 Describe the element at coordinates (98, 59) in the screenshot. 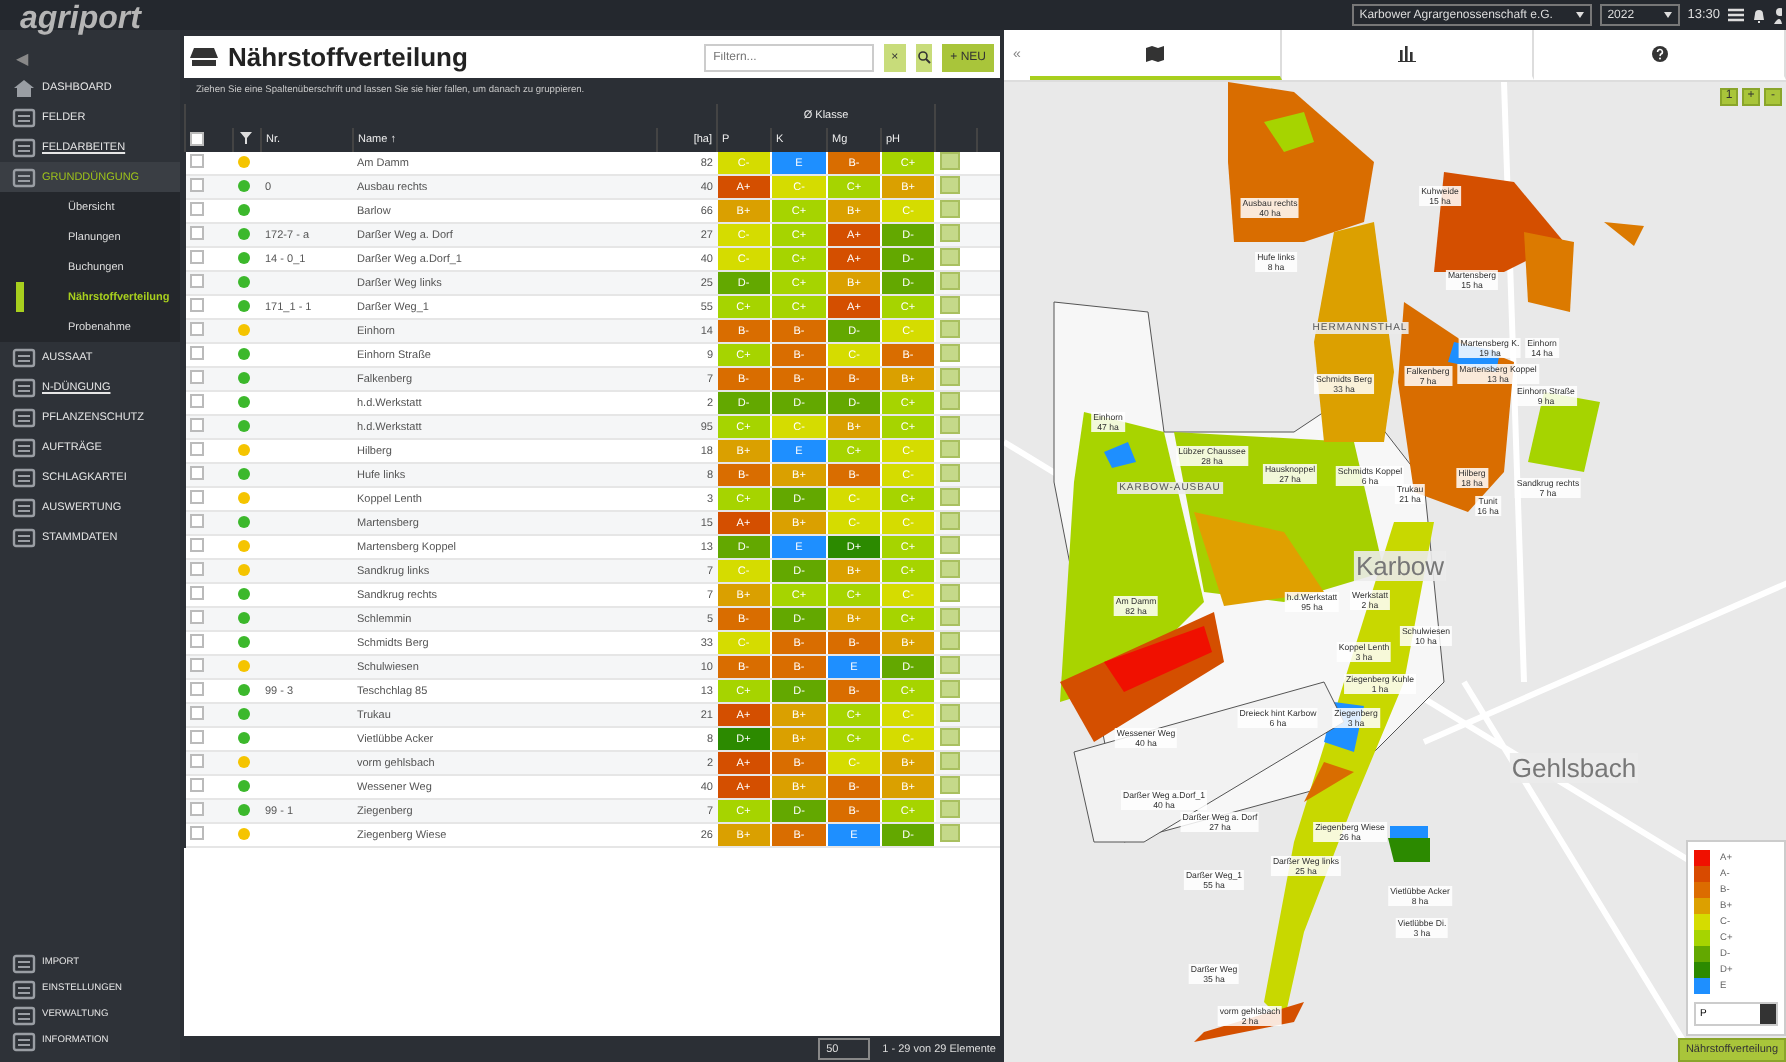

I see `collapse-arrow: ◀` at that location.